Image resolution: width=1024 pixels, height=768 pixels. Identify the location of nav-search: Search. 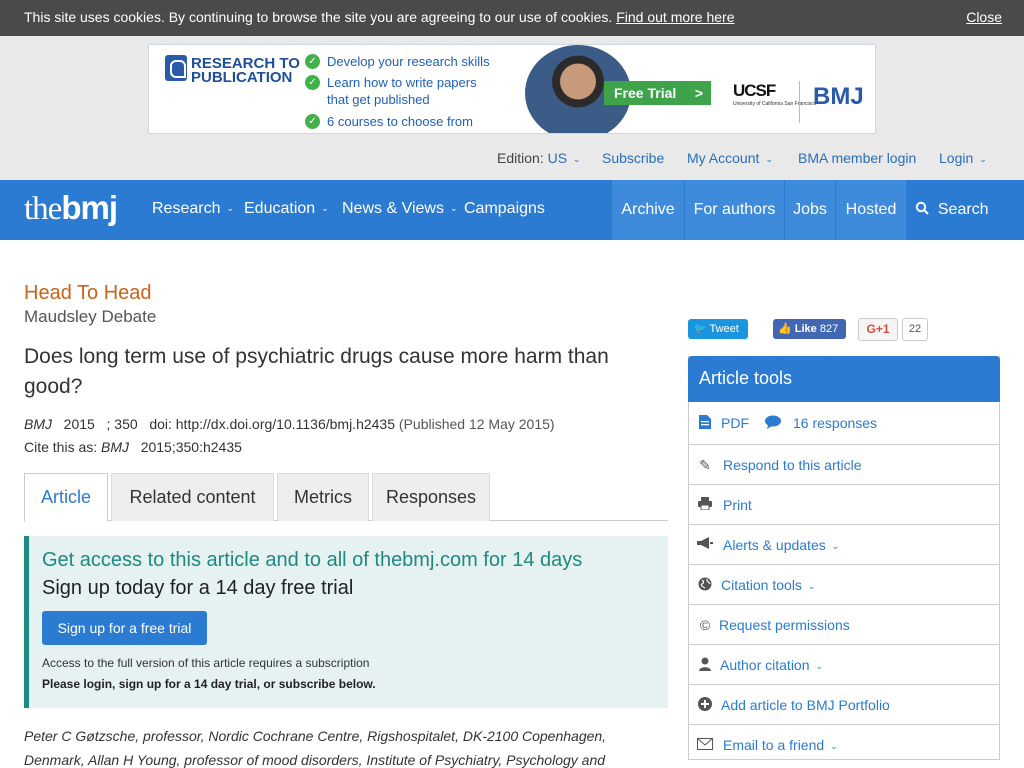
(952, 210).